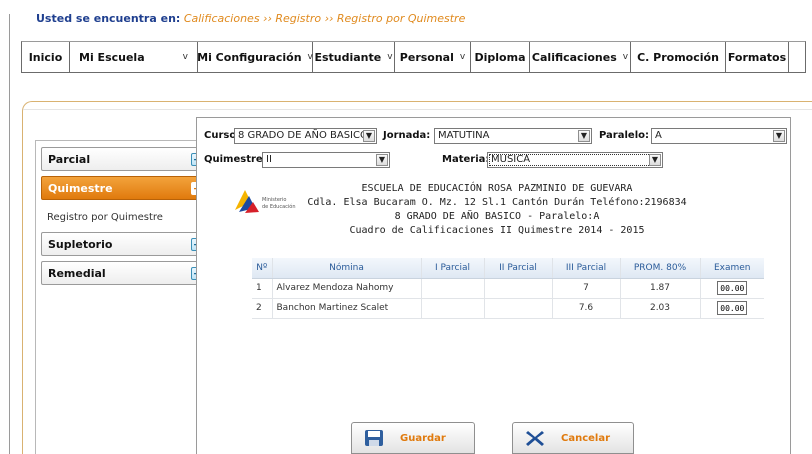 The width and height of the screenshot is (812, 454). I want to click on cancel-icon, so click(535, 438).